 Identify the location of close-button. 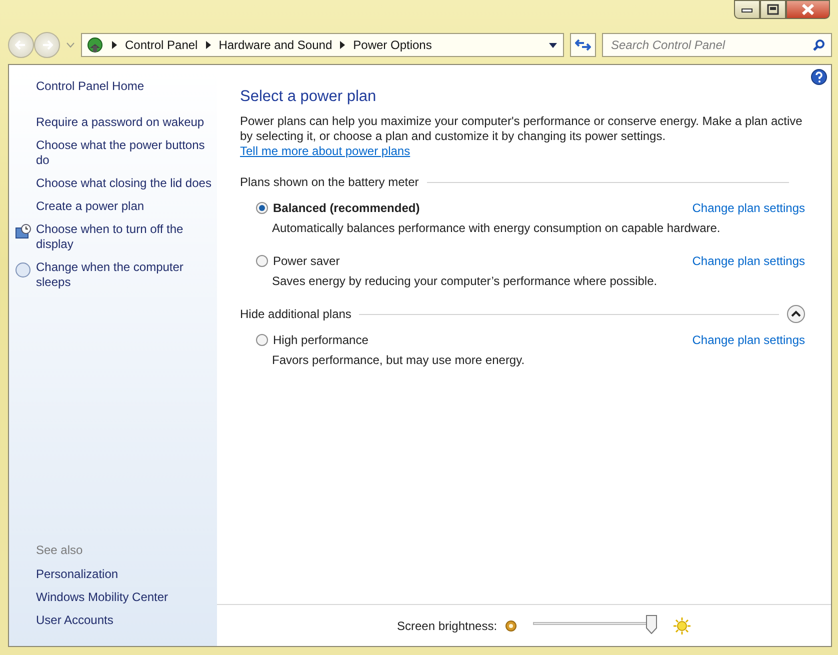
(808, 9).